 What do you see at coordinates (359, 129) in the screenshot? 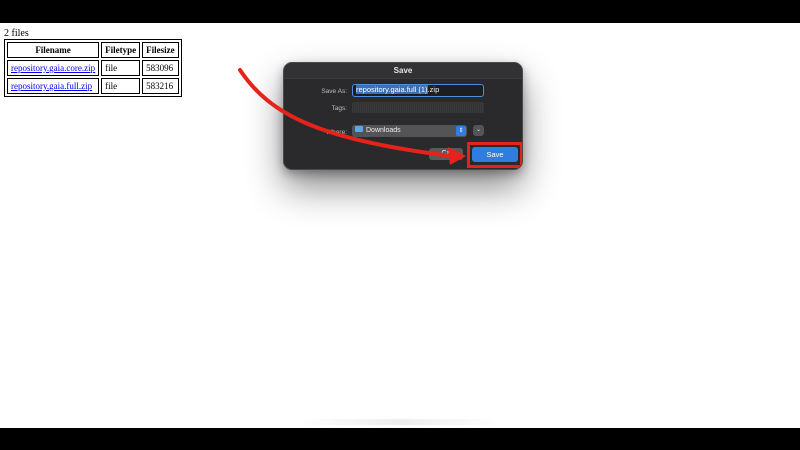
I see `folder-icon` at bounding box center [359, 129].